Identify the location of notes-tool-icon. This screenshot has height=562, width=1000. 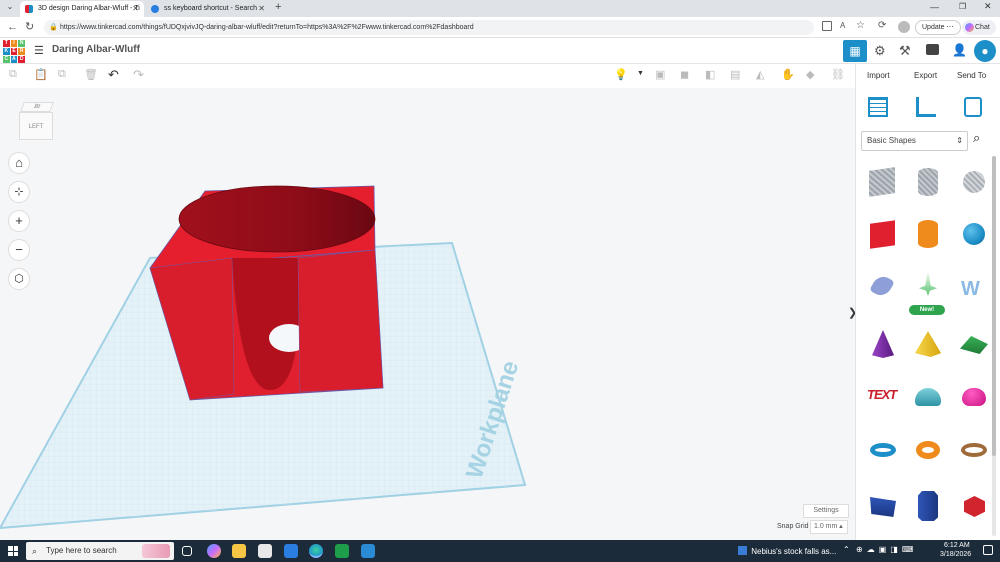
(973, 107).